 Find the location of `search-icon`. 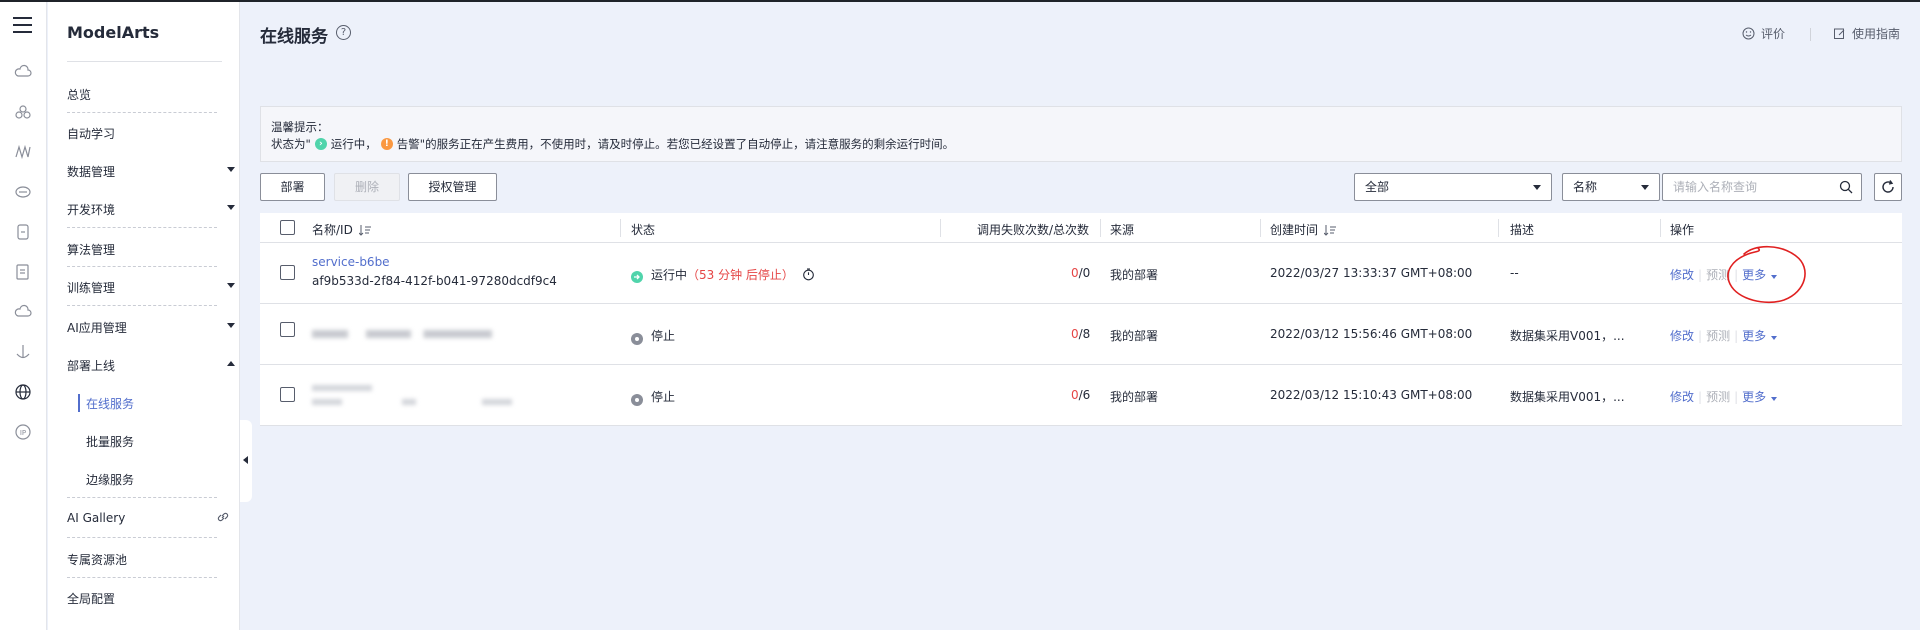

search-icon is located at coordinates (1846, 187).